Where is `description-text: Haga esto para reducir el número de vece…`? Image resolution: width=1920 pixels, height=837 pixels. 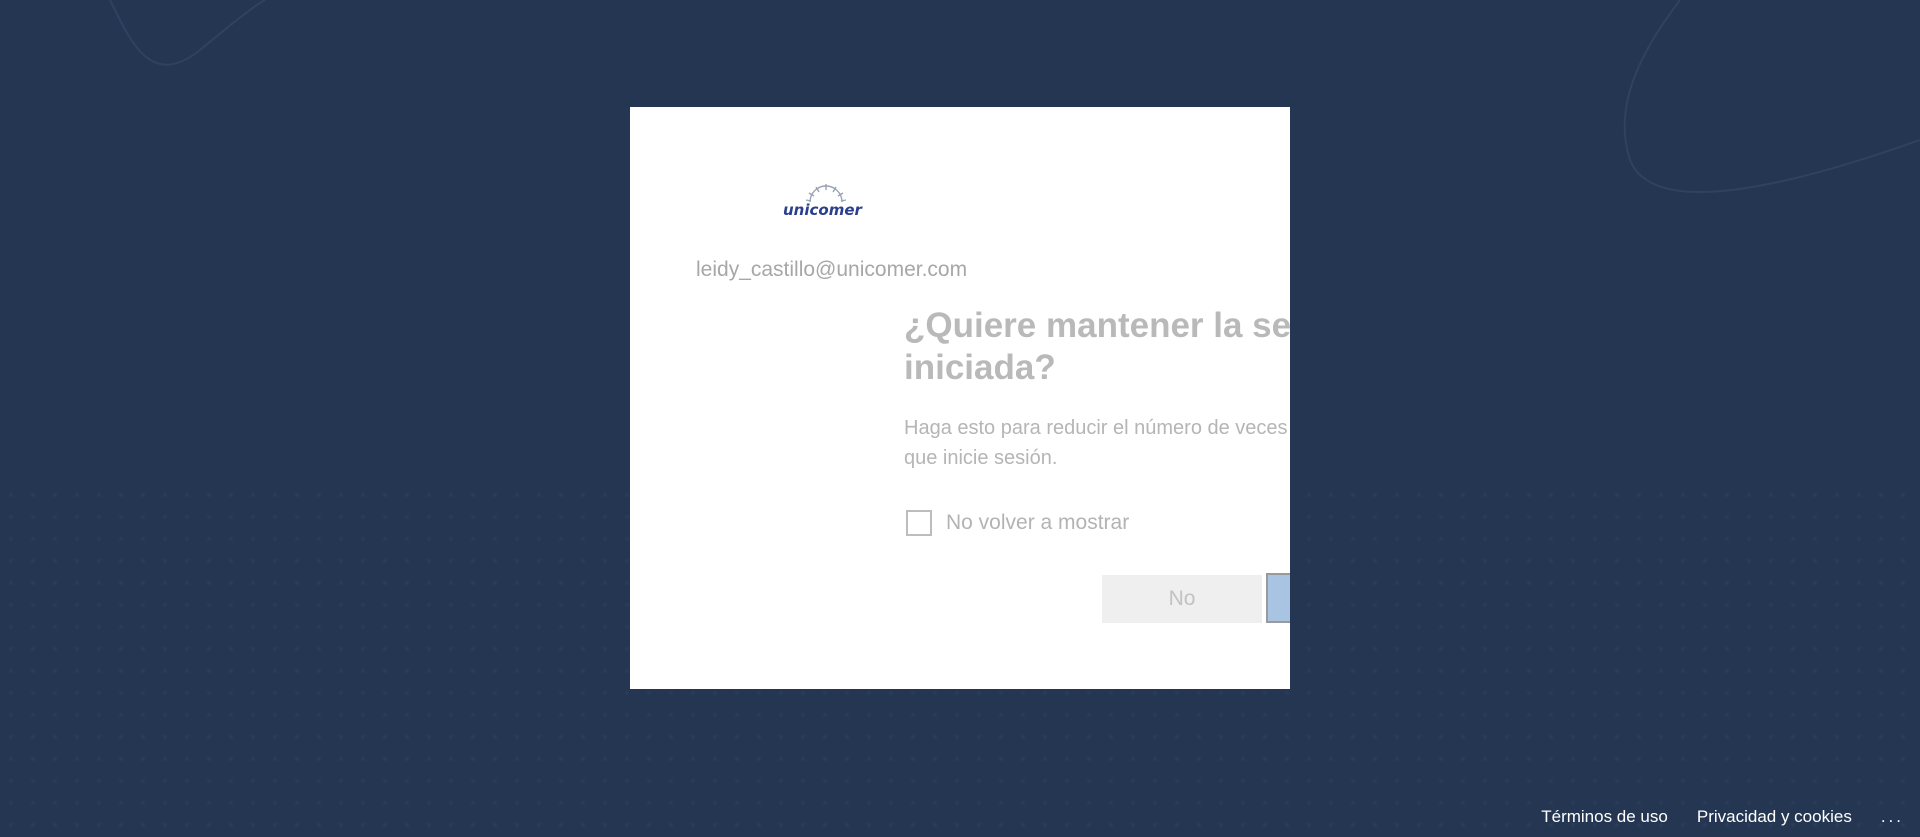
description-text: Haga esto para reducir el número de vece… is located at coordinates (1097, 443).